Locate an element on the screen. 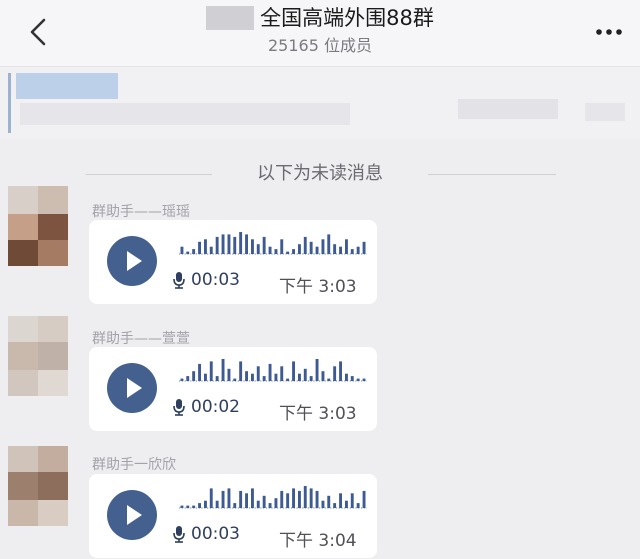 The height and width of the screenshot is (559, 640). pinned-message-blurred is located at coordinates (320, 103).